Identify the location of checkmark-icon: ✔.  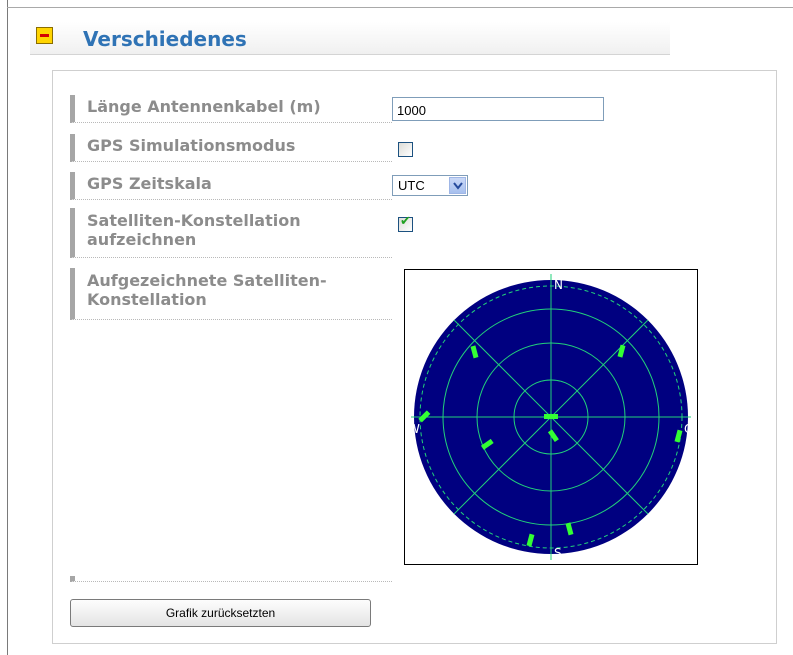
(405, 221).